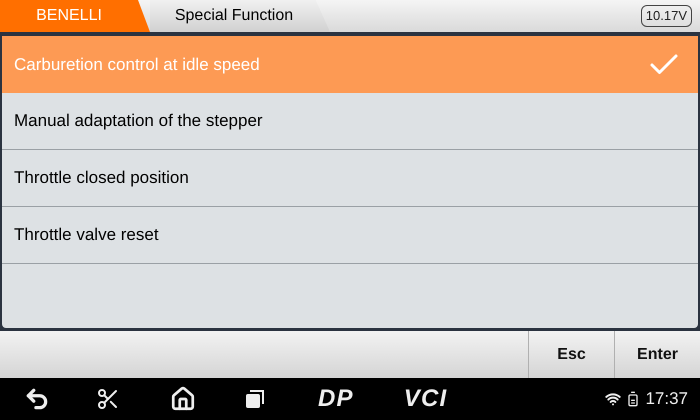 The width and height of the screenshot is (700, 420). What do you see at coordinates (350, 121) in the screenshot?
I see `function-item: Manual adaptation of the stepper` at bounding box center [350, 121].